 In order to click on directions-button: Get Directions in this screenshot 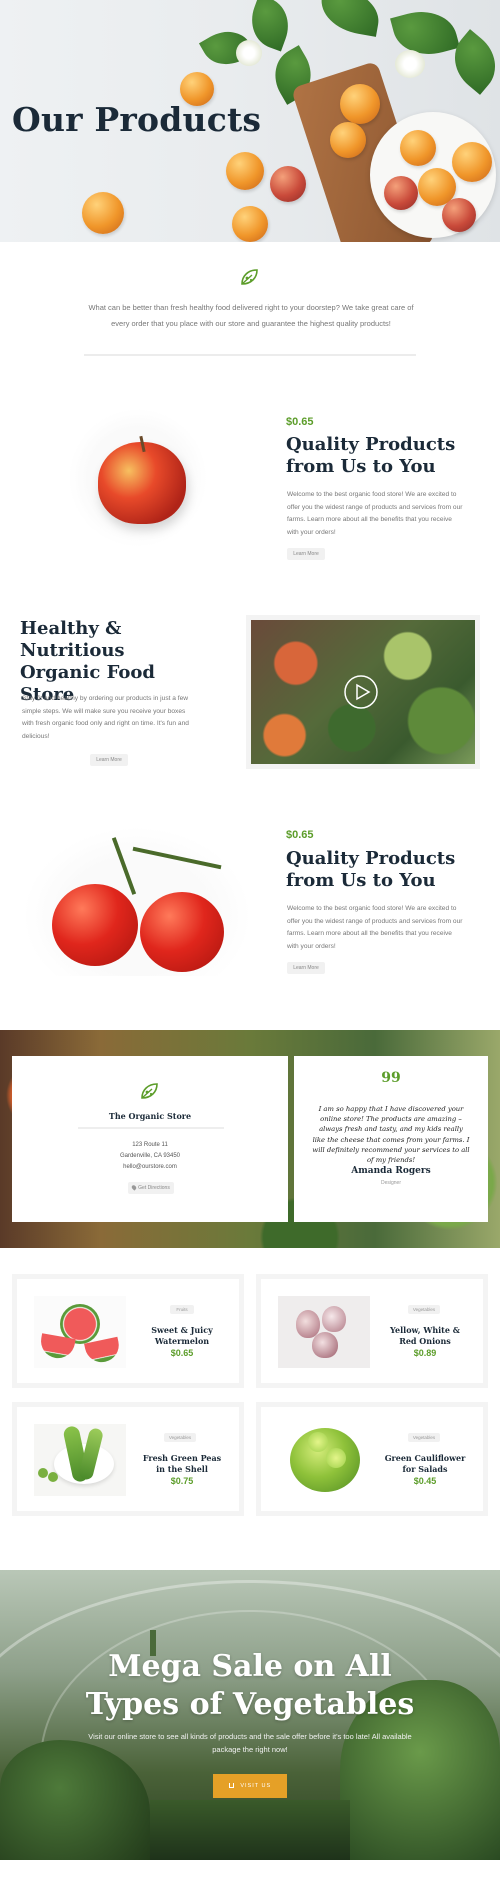, I will do `click(151, 1188)`.